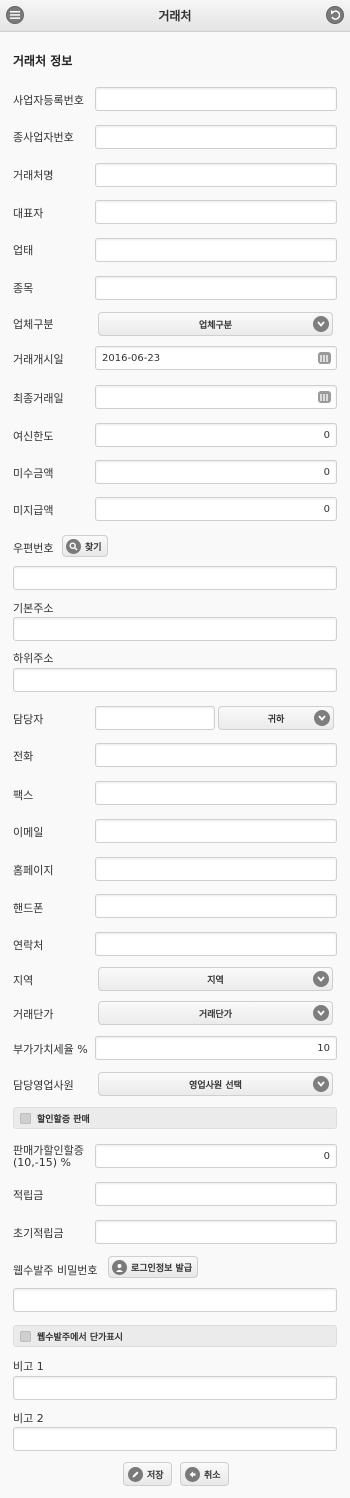 The width and height of the screenshot is (350, 1498). I want to click on initial-points-input, so click(216, 1232).